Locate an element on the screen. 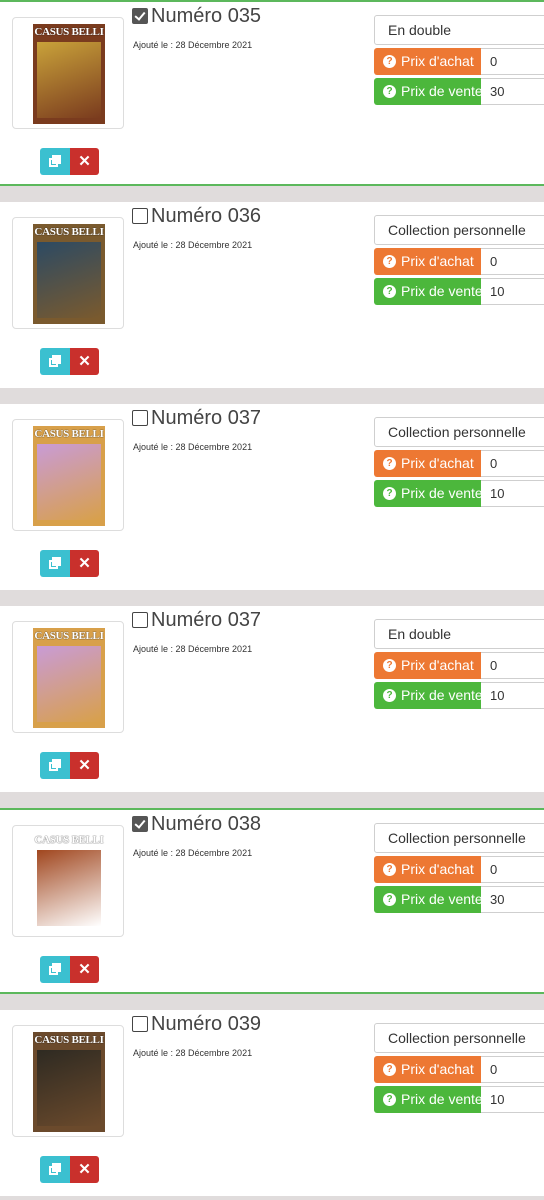 Image resolution: width=544 pixels, height=1200 pixels. issue-title: Numéro 038 is located at coordinates (206, 824).